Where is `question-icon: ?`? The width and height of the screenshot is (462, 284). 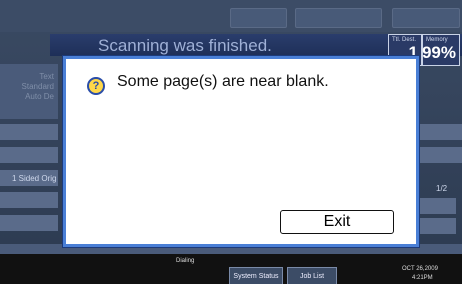 question-icon: ? is located at coordinates (96, 86).